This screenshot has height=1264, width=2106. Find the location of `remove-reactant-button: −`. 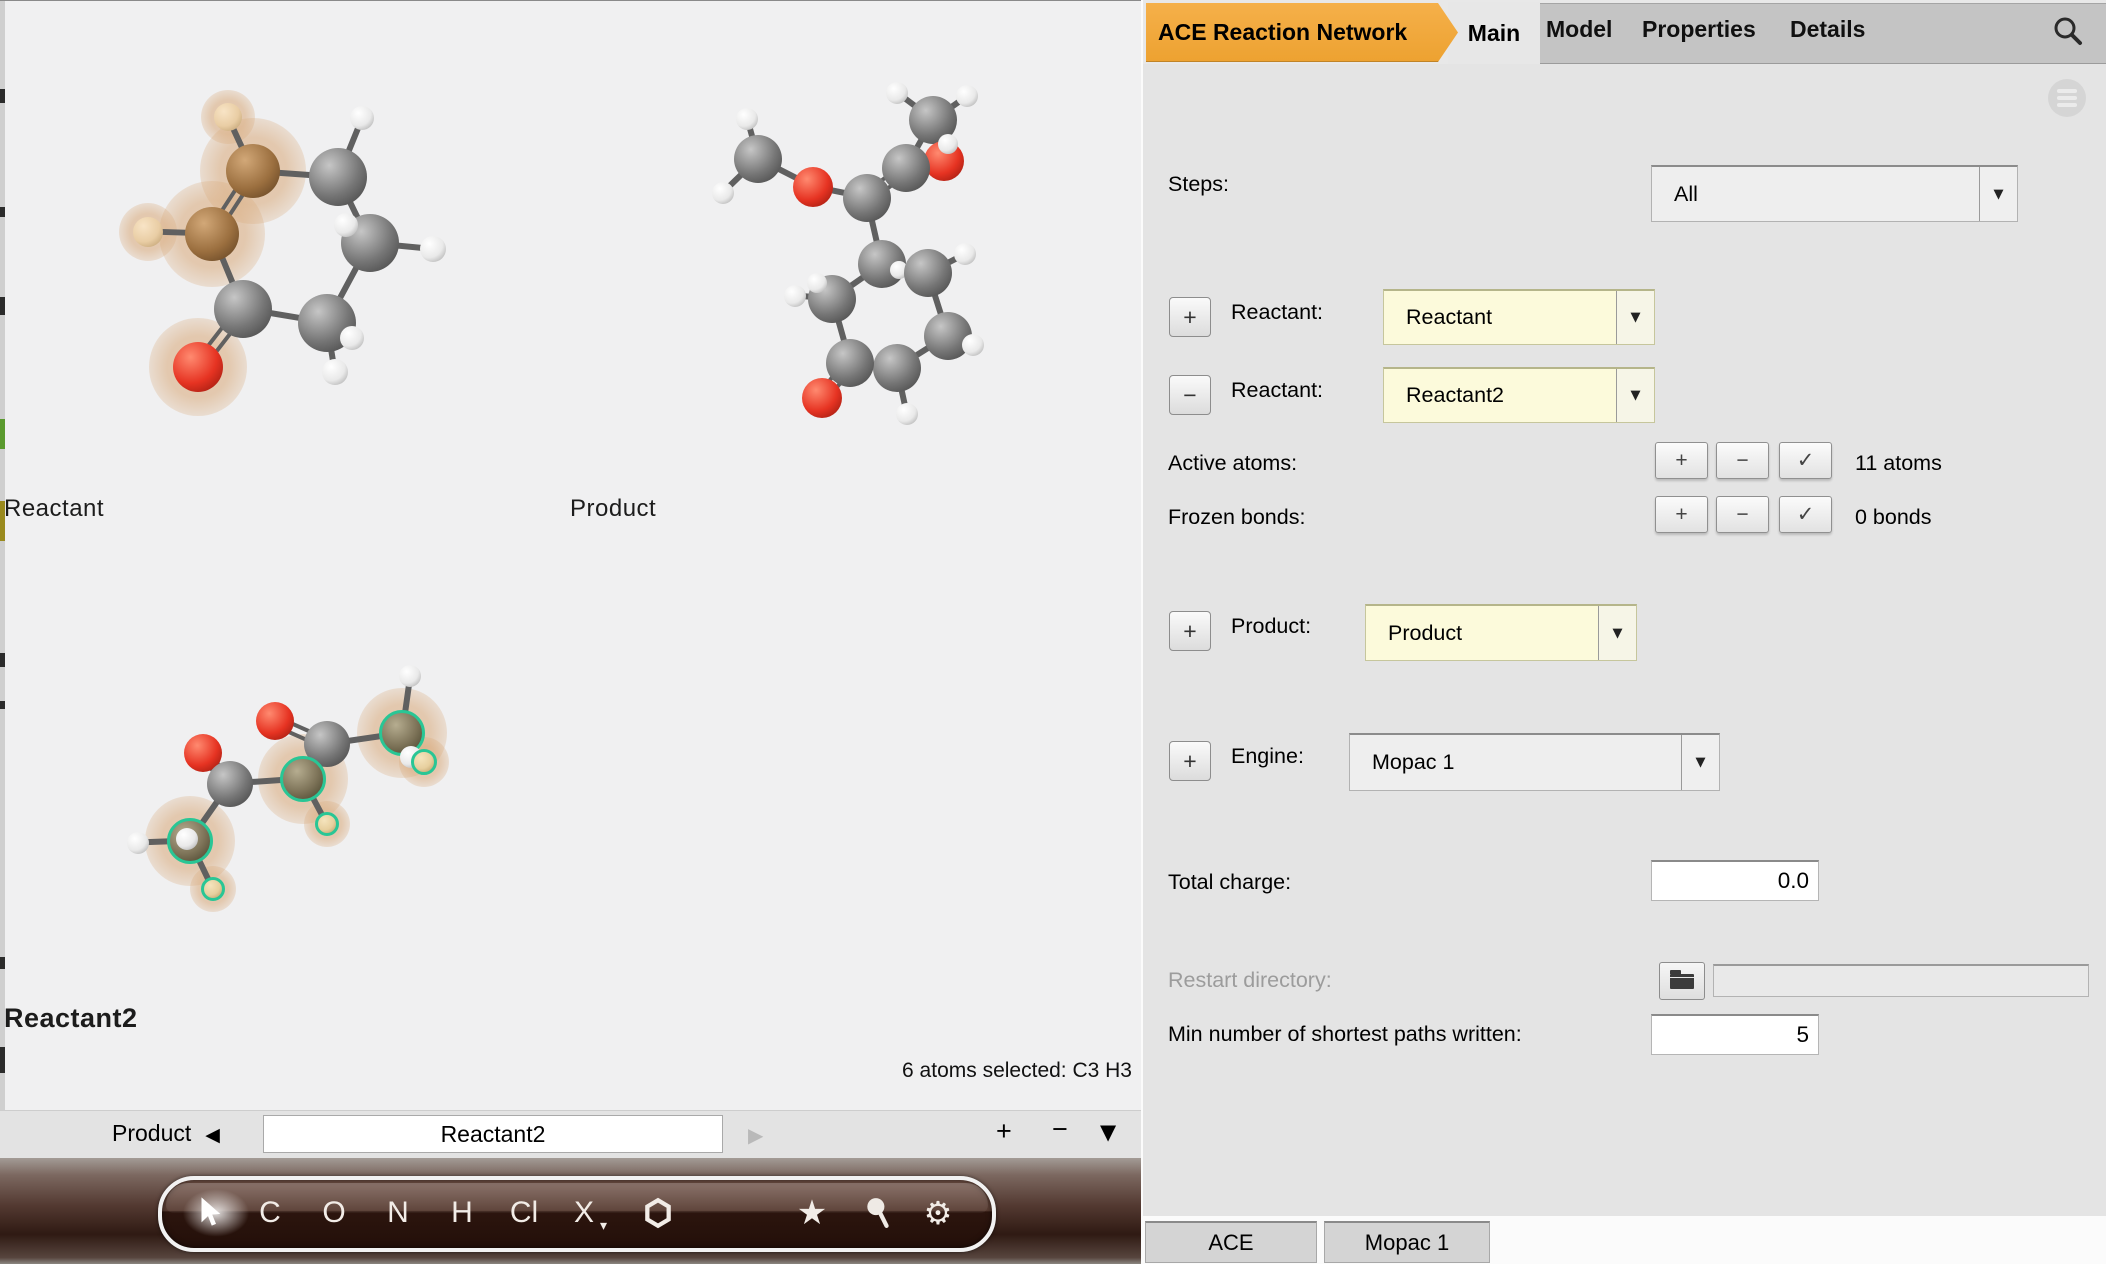

remove-reactant-button: − is located at coordinates (1190, 395).